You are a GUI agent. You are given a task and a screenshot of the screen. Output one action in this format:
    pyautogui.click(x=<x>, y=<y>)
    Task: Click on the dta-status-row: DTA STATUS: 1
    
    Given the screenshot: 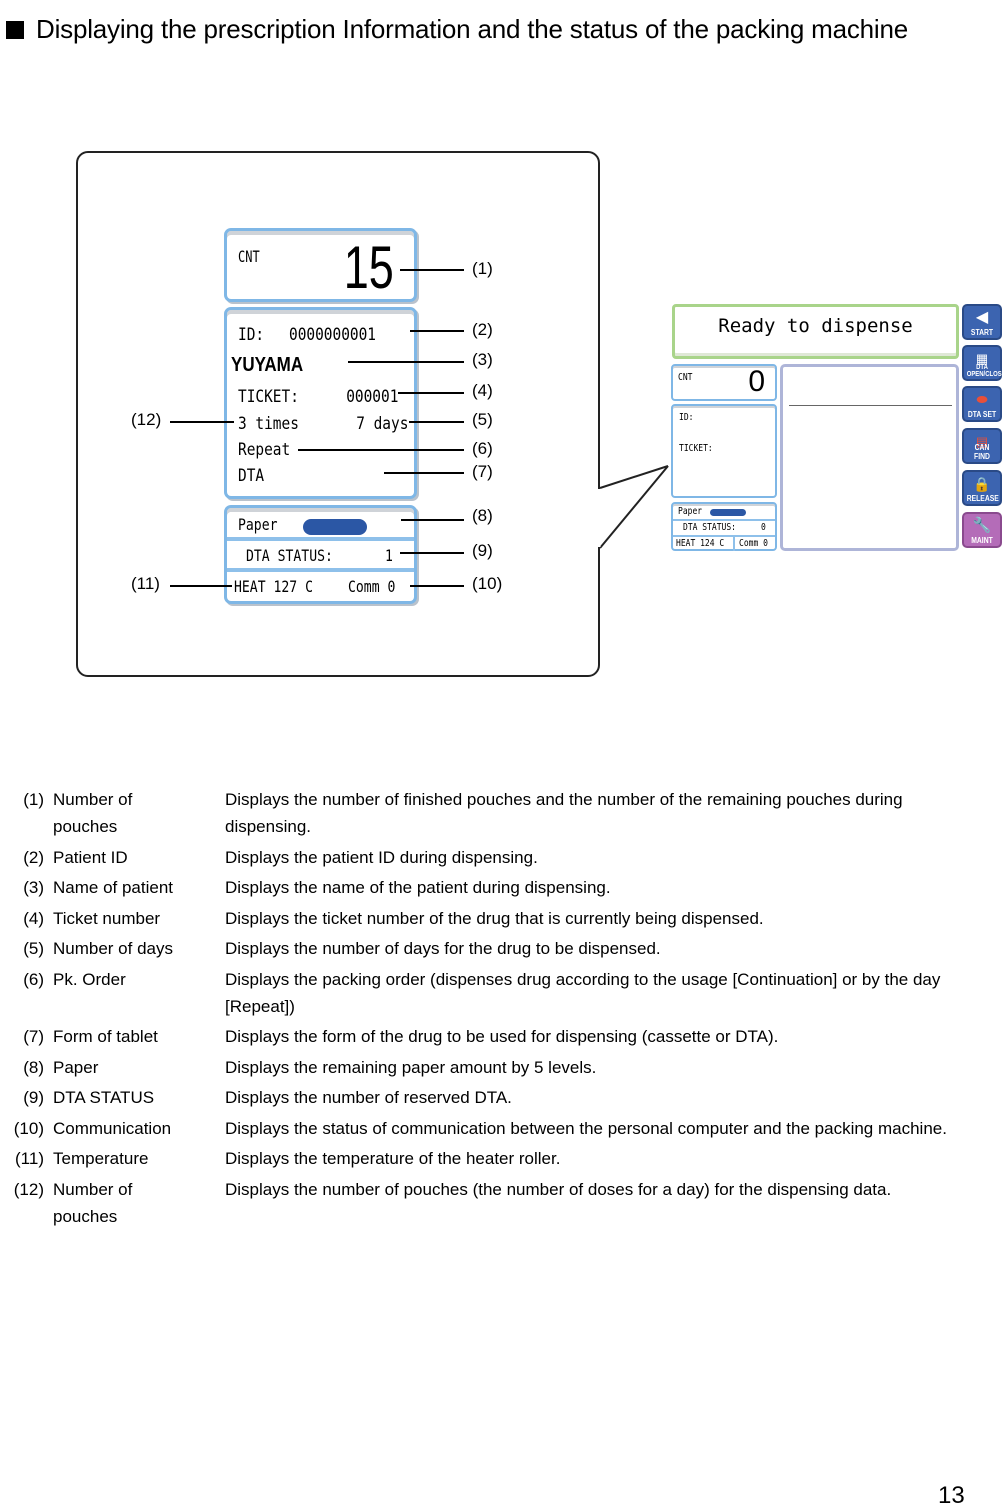 What is the action you would take?
    pyautogui.click(x=320, y=555)
    